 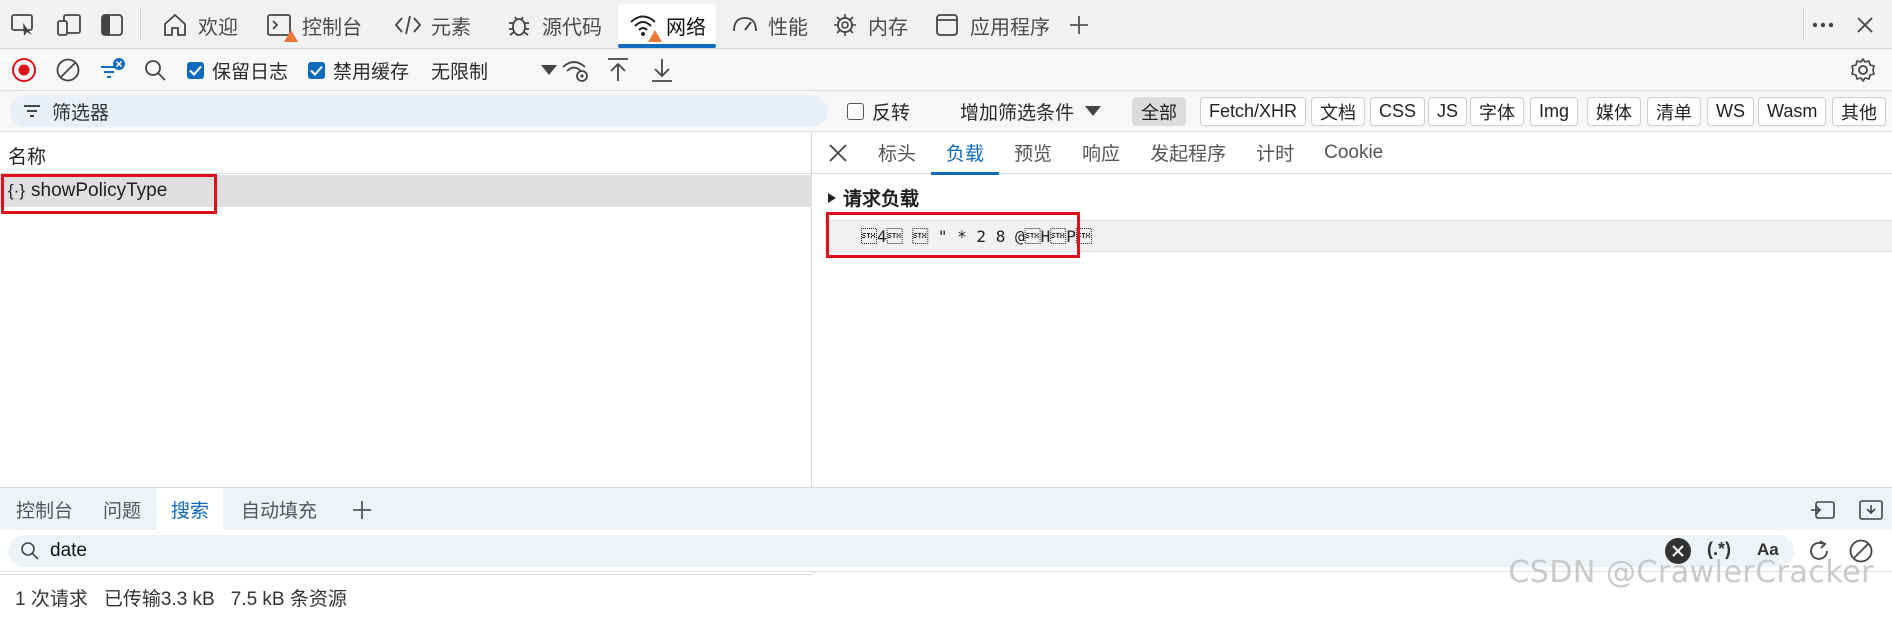 I want to click on filter-chip-img: Img, so click(x=1554, y=111).